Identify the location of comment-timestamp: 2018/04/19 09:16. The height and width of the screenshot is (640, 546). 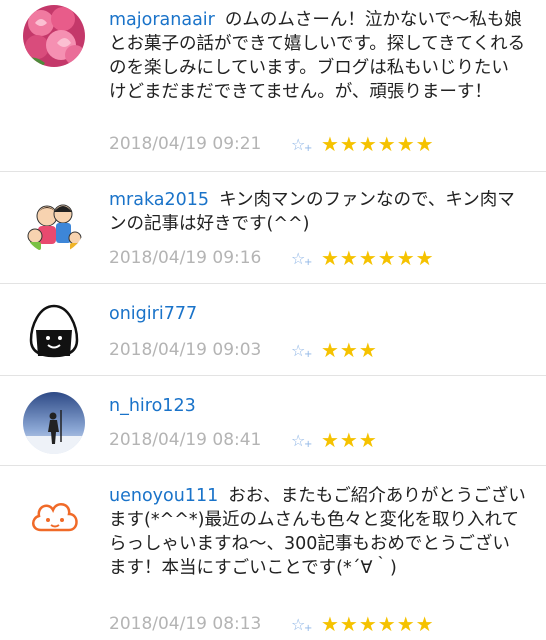
(185, 258).